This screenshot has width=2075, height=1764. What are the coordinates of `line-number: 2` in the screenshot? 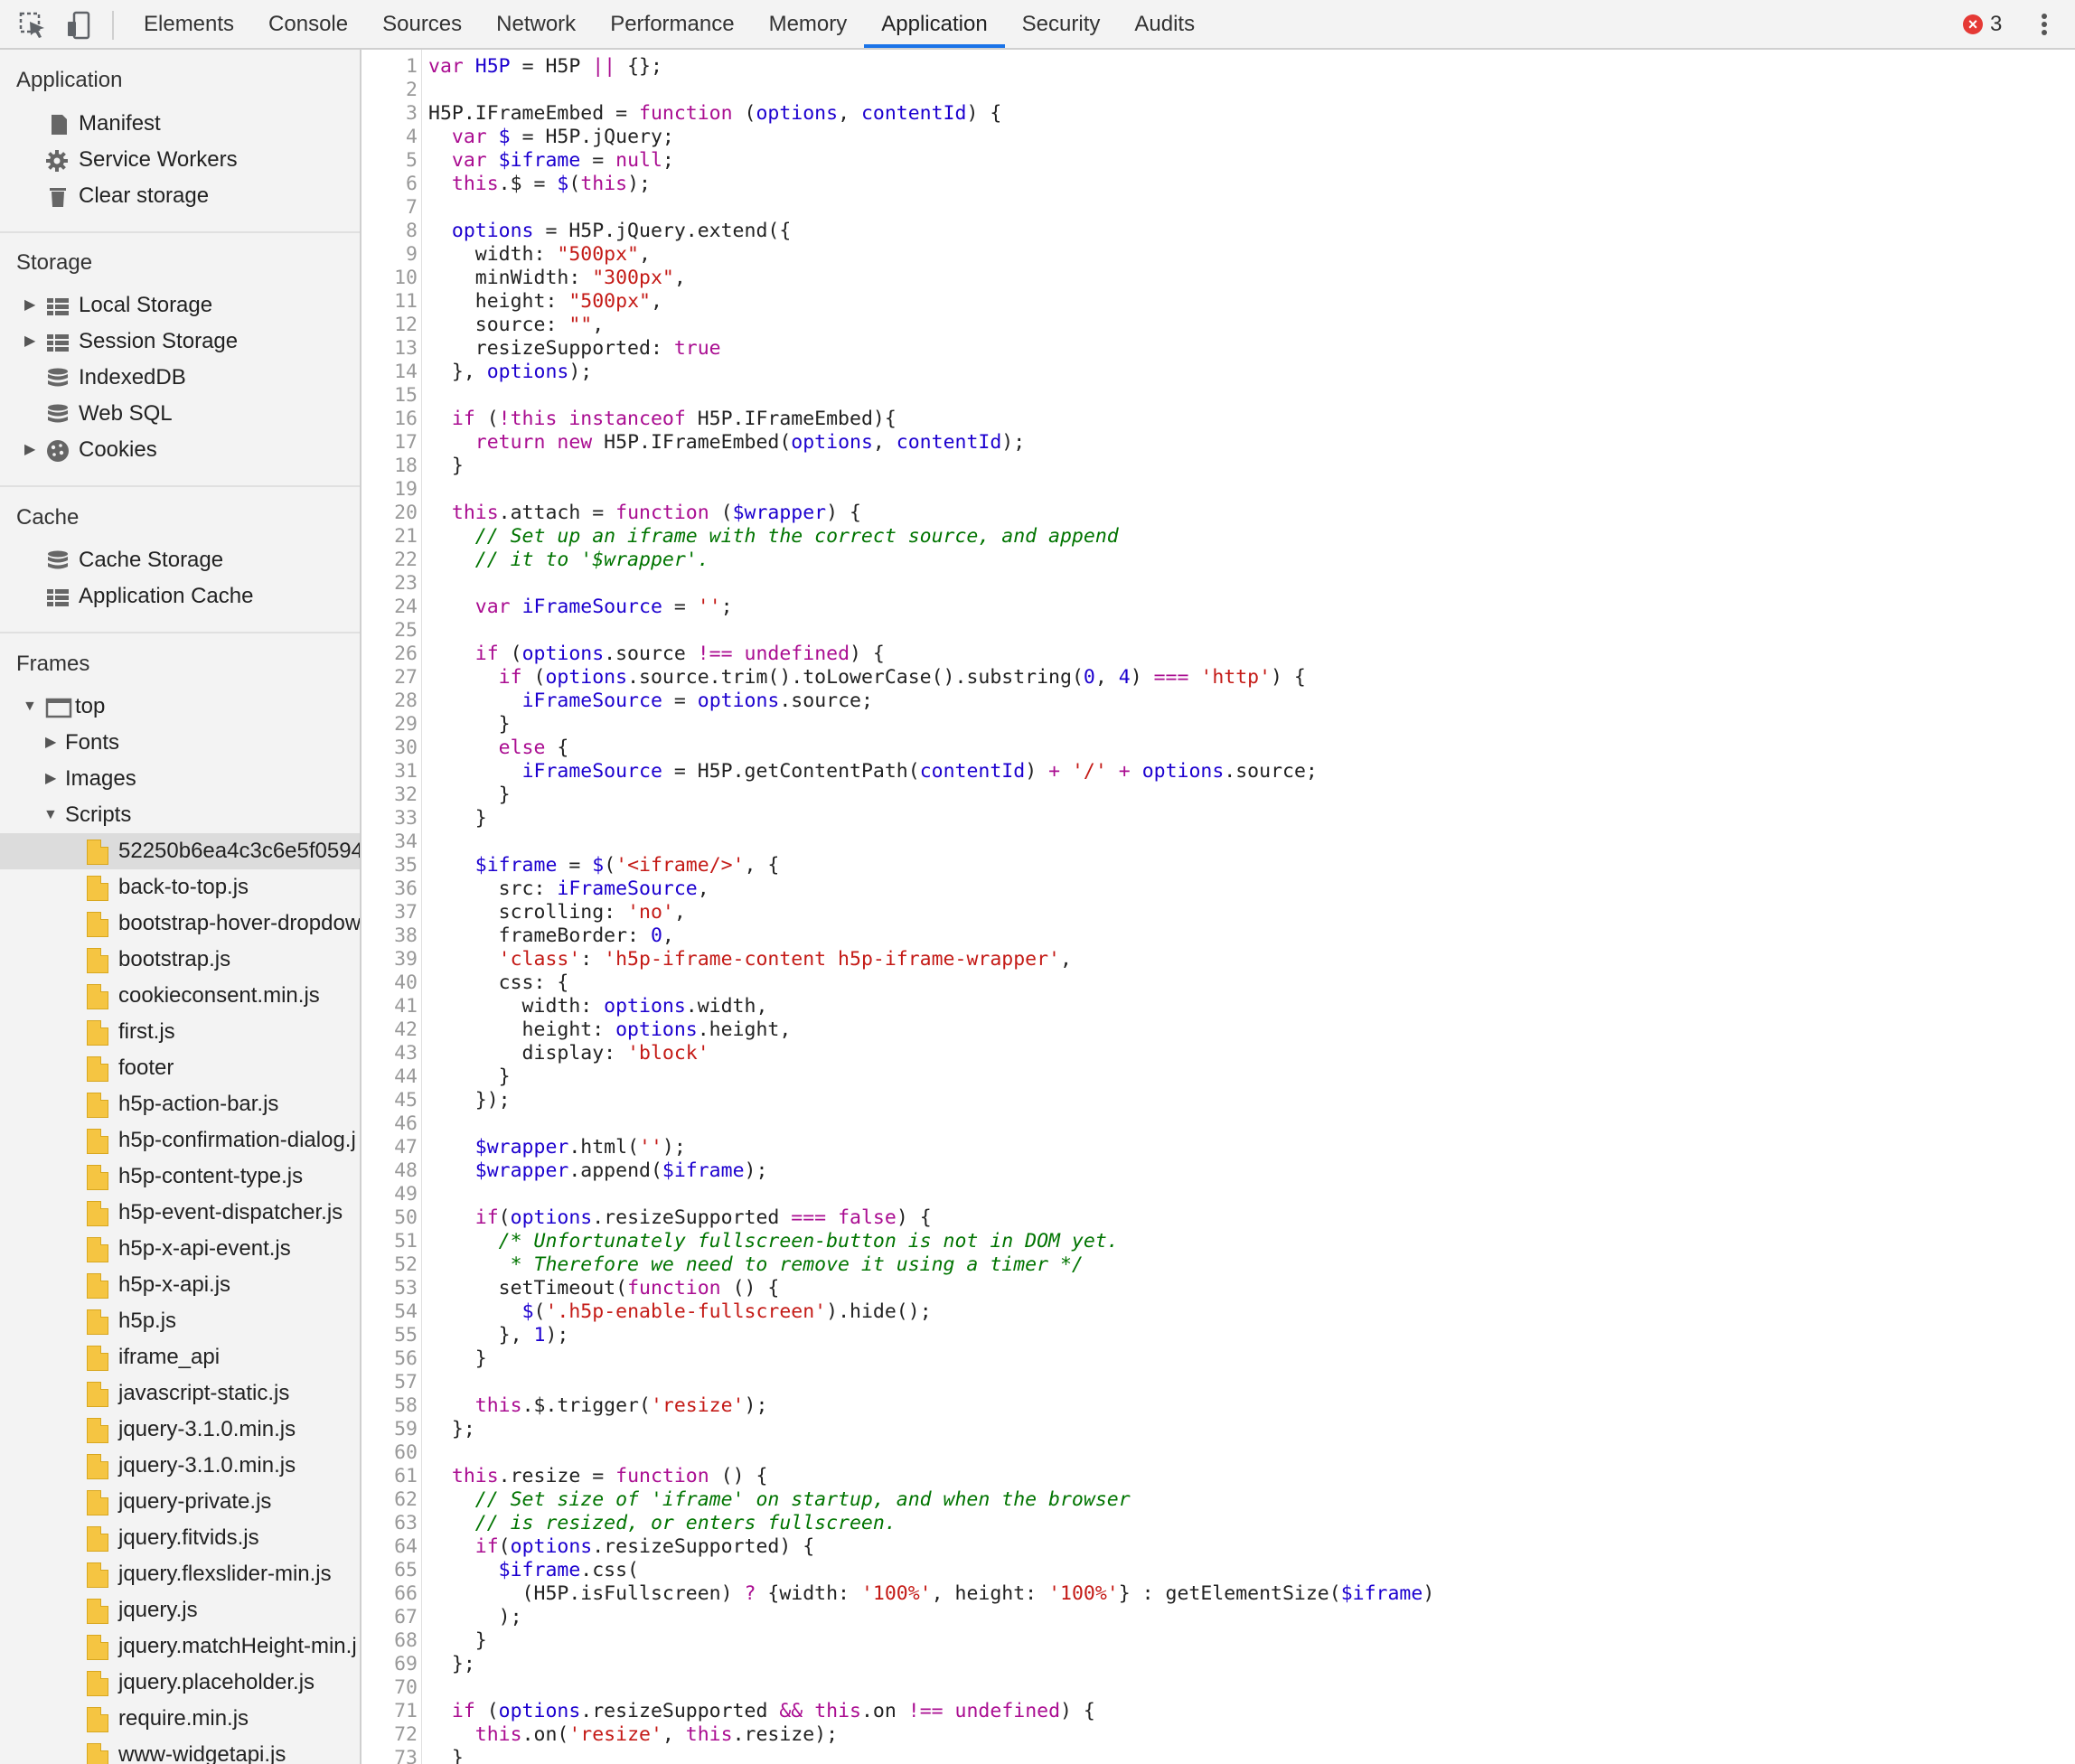 It's located at (390, 90).